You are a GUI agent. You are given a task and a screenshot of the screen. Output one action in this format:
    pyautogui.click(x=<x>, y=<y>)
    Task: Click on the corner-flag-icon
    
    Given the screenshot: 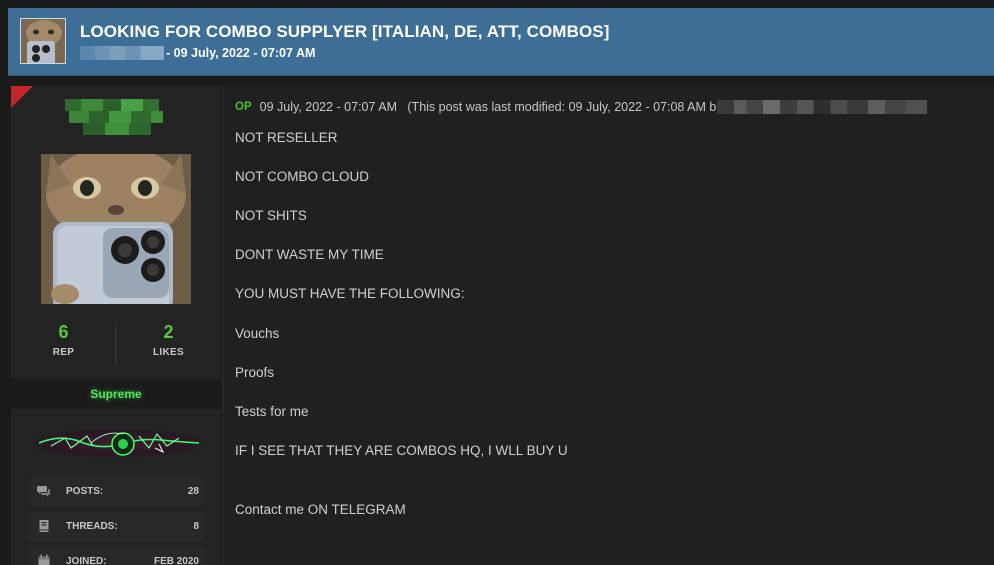 What is the action you would take?
    pyautogui.click(x=22, y=97)
    